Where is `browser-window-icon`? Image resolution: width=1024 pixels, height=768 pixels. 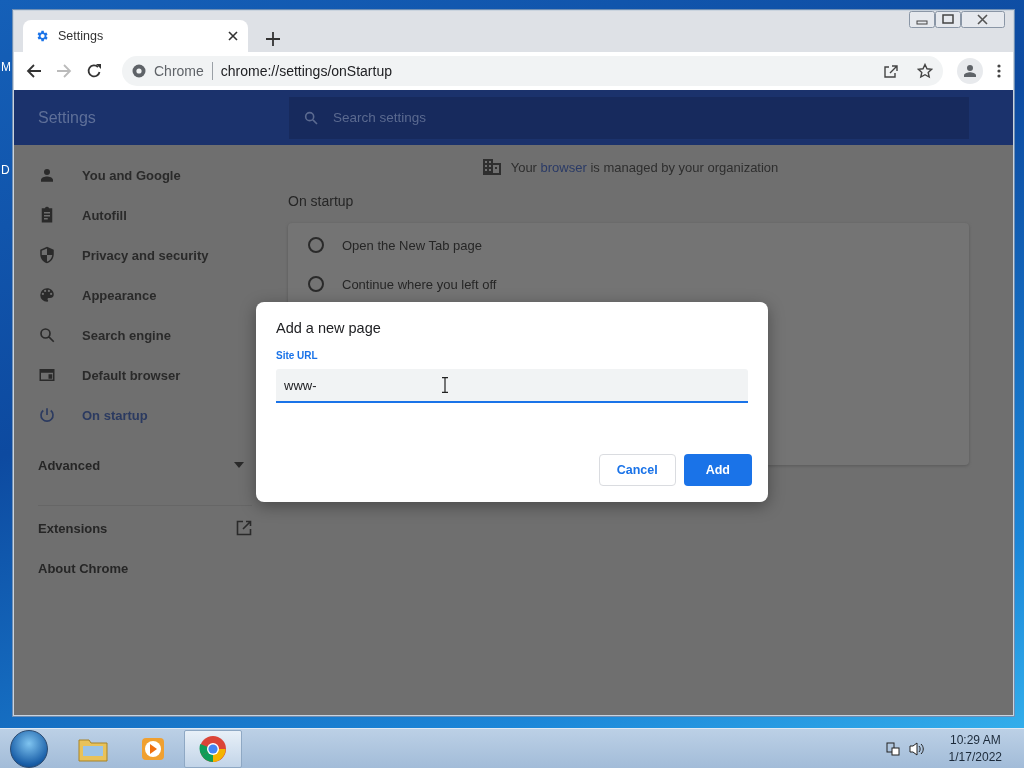
browser-window-icon is located at coordinates (47, 375).